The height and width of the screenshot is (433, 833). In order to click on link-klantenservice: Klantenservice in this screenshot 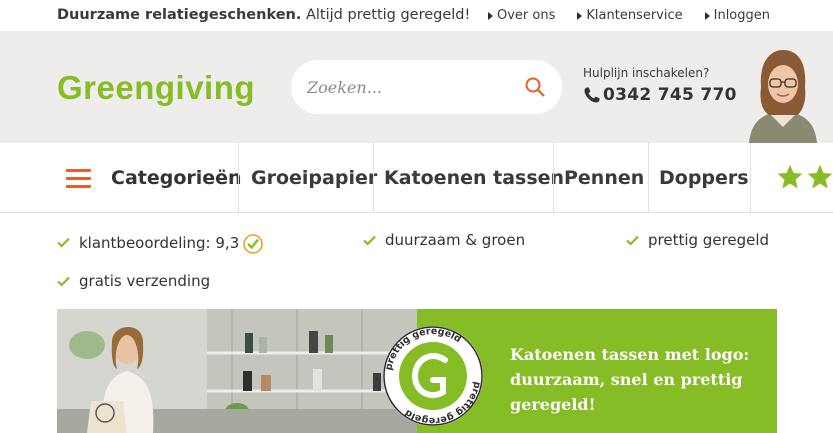, I will do `click(630, 15)`.